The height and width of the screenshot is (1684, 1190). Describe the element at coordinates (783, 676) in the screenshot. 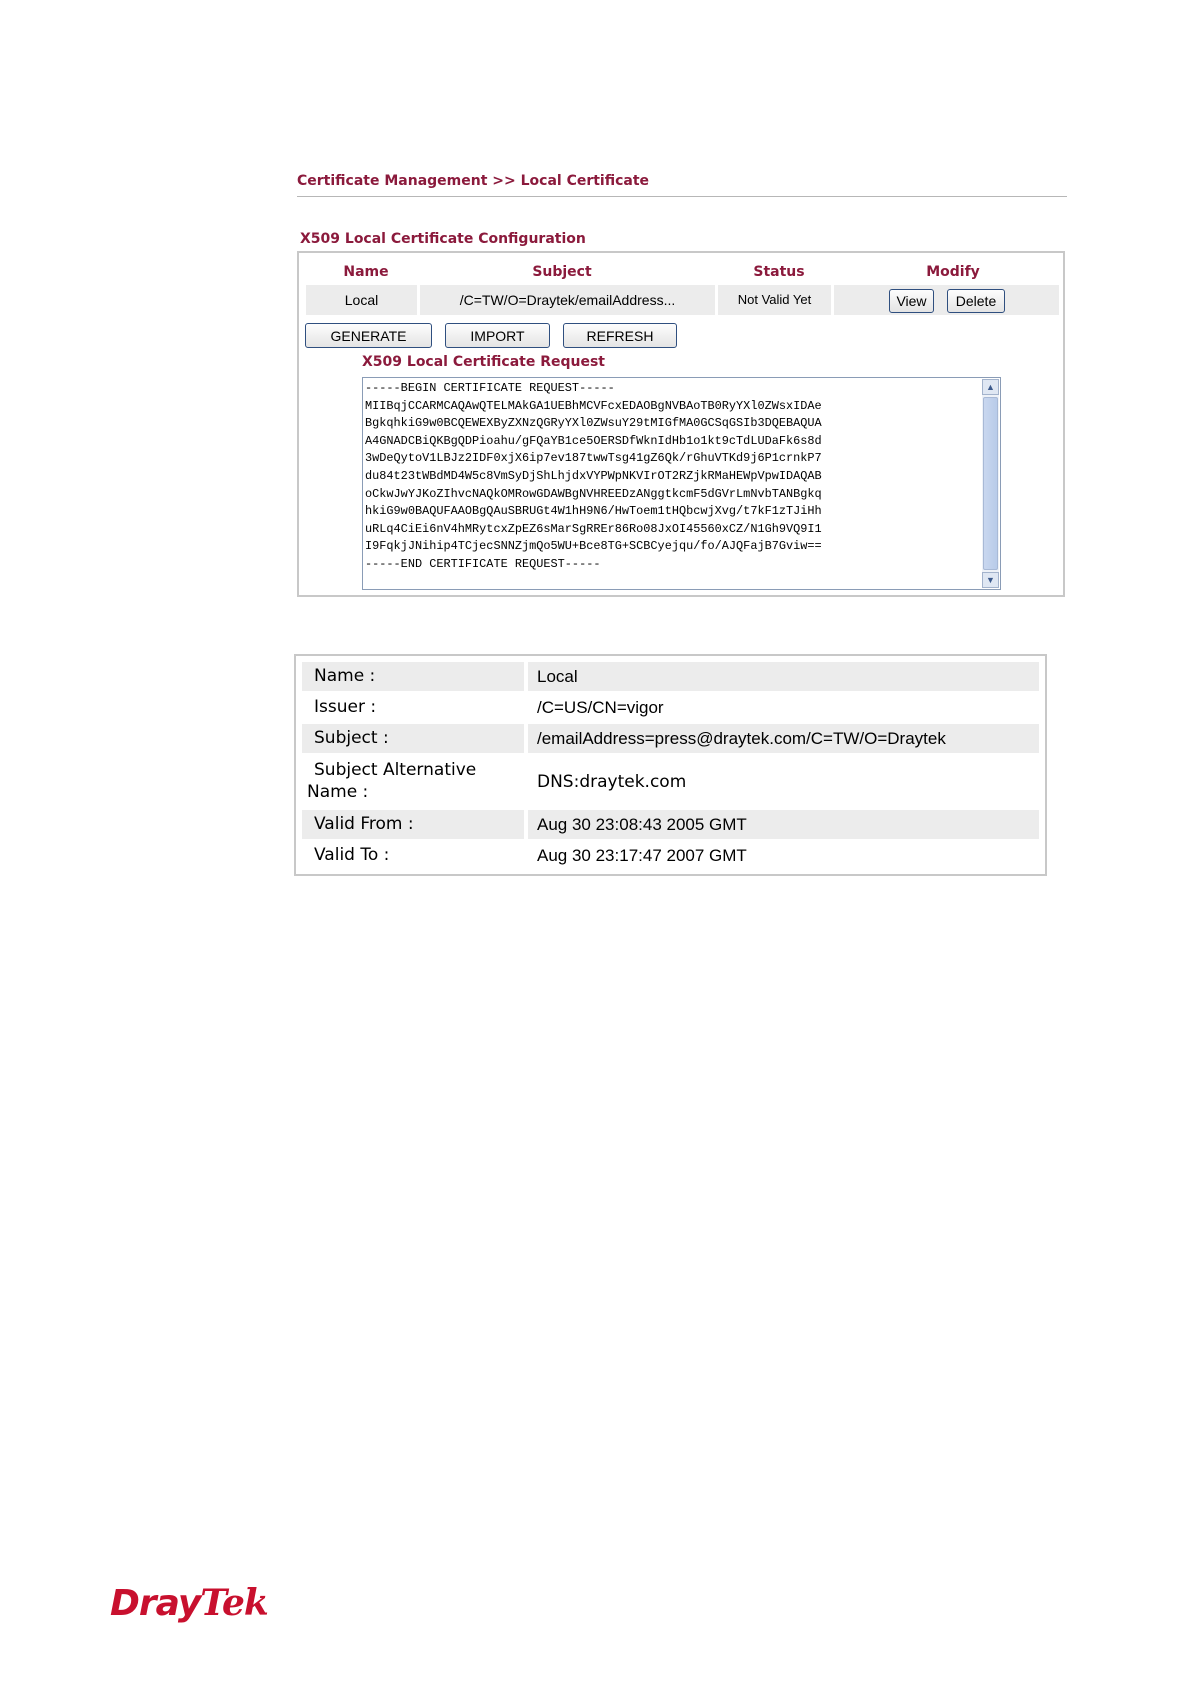

I see `name-value: Local` at that location.